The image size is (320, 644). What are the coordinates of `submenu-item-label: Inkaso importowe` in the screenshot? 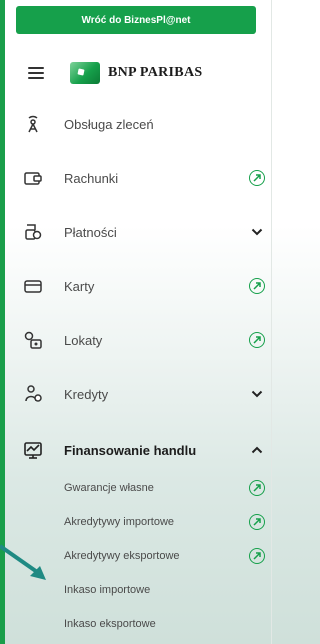 It's located at (107, 590).